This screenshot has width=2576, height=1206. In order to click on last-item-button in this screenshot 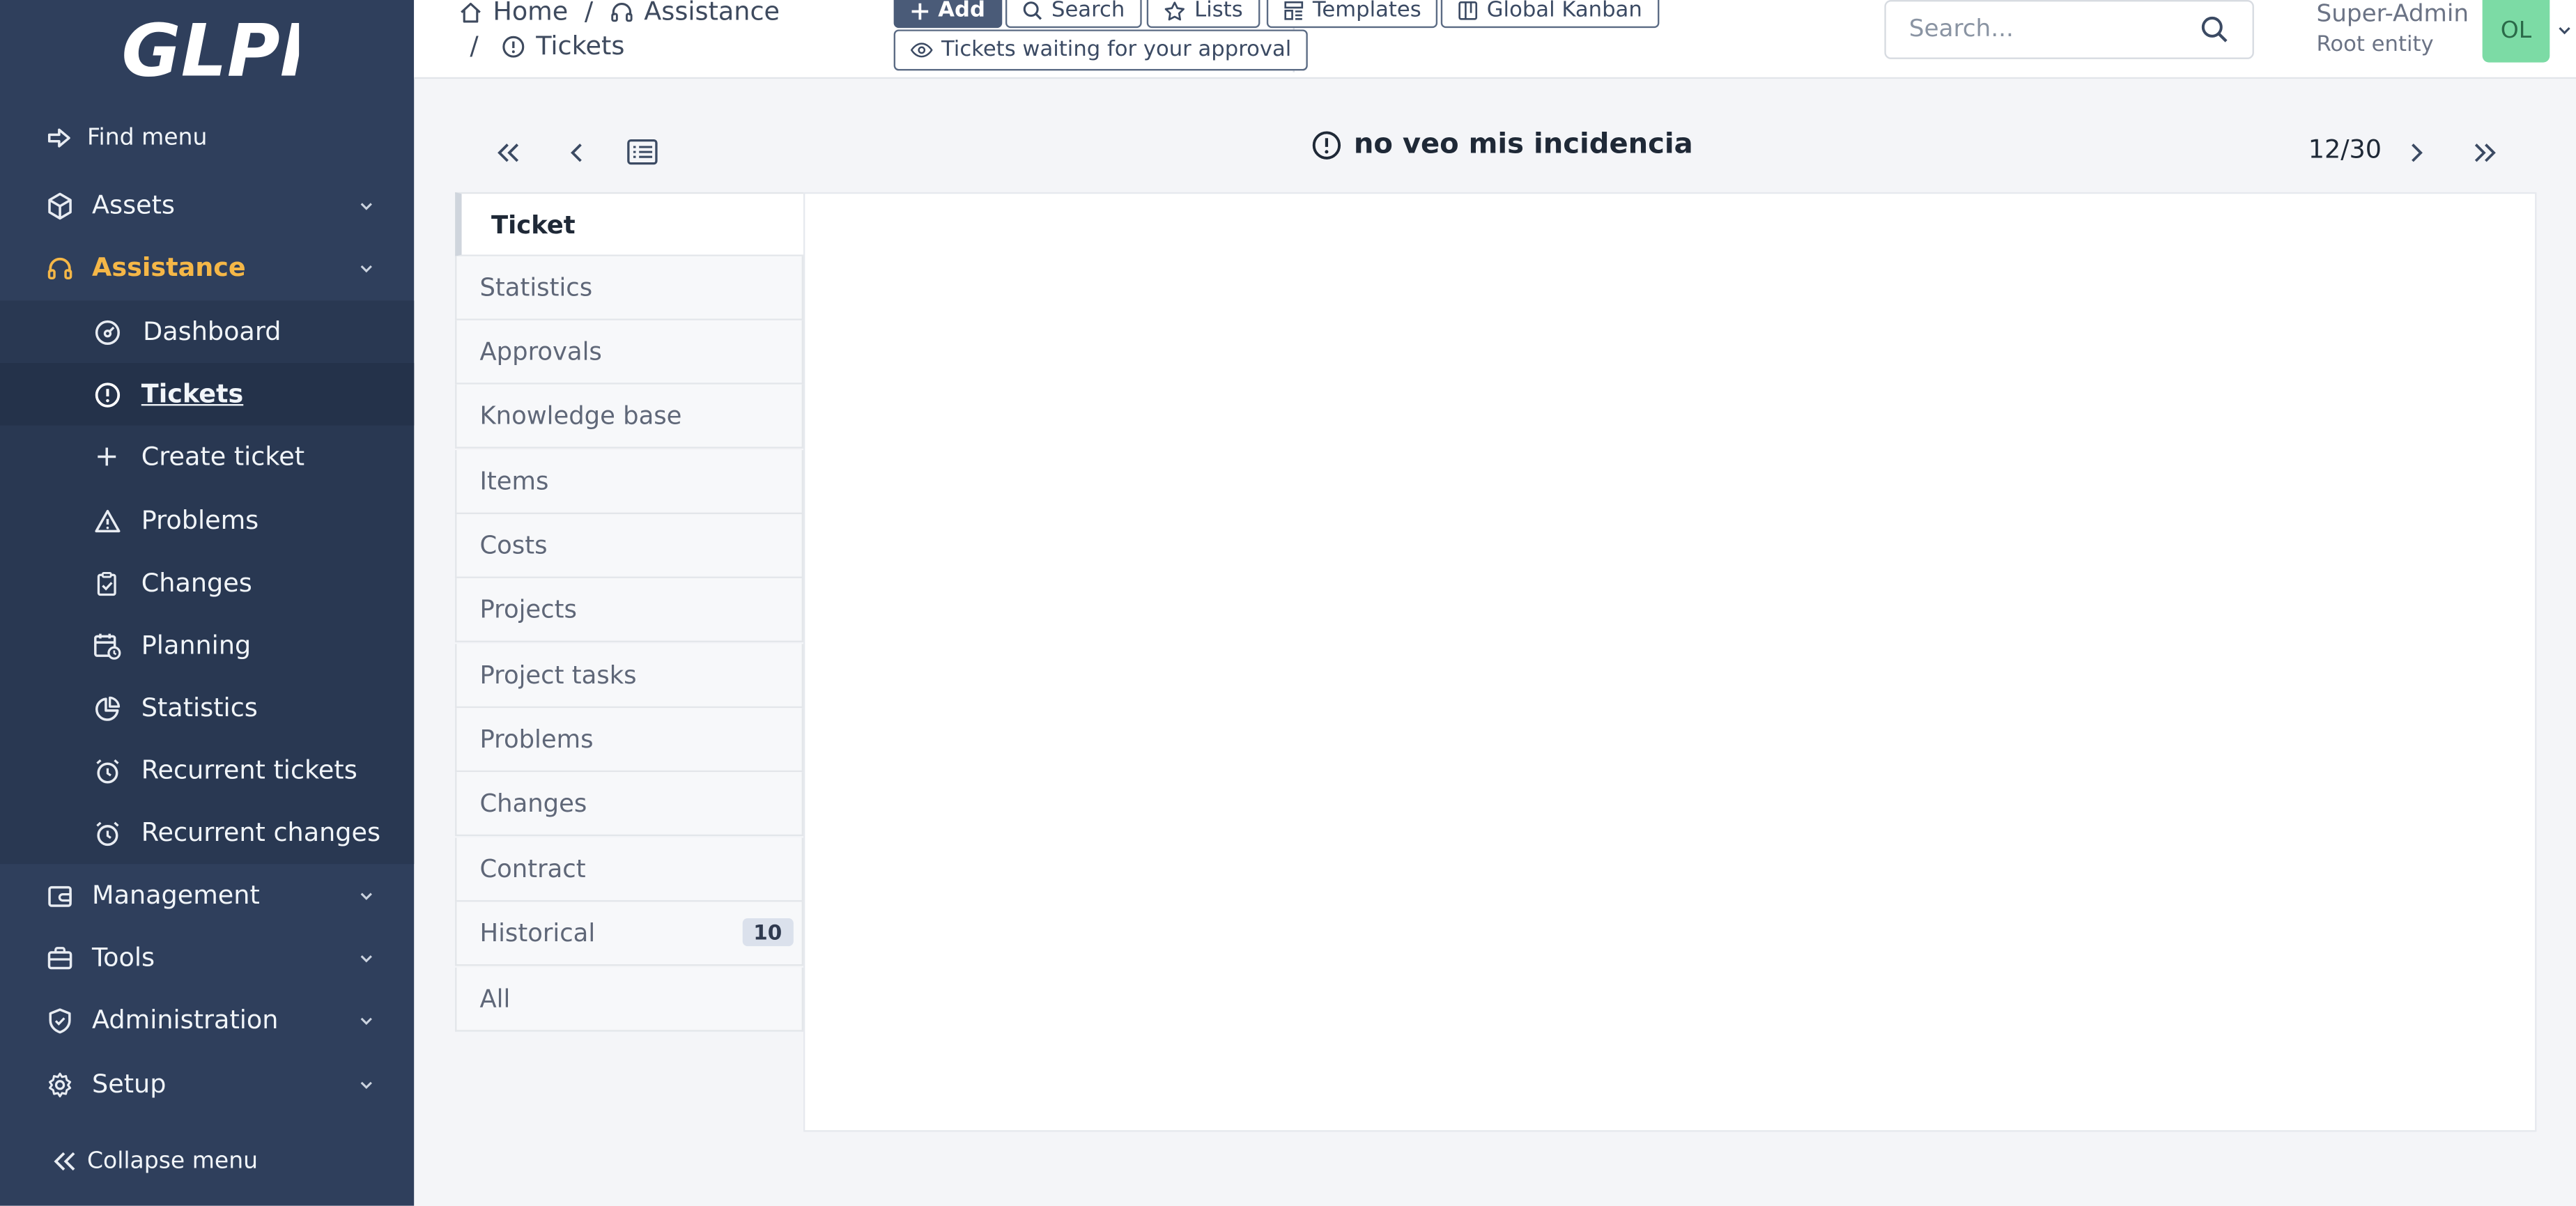, I will do `click(2486, 153)`.